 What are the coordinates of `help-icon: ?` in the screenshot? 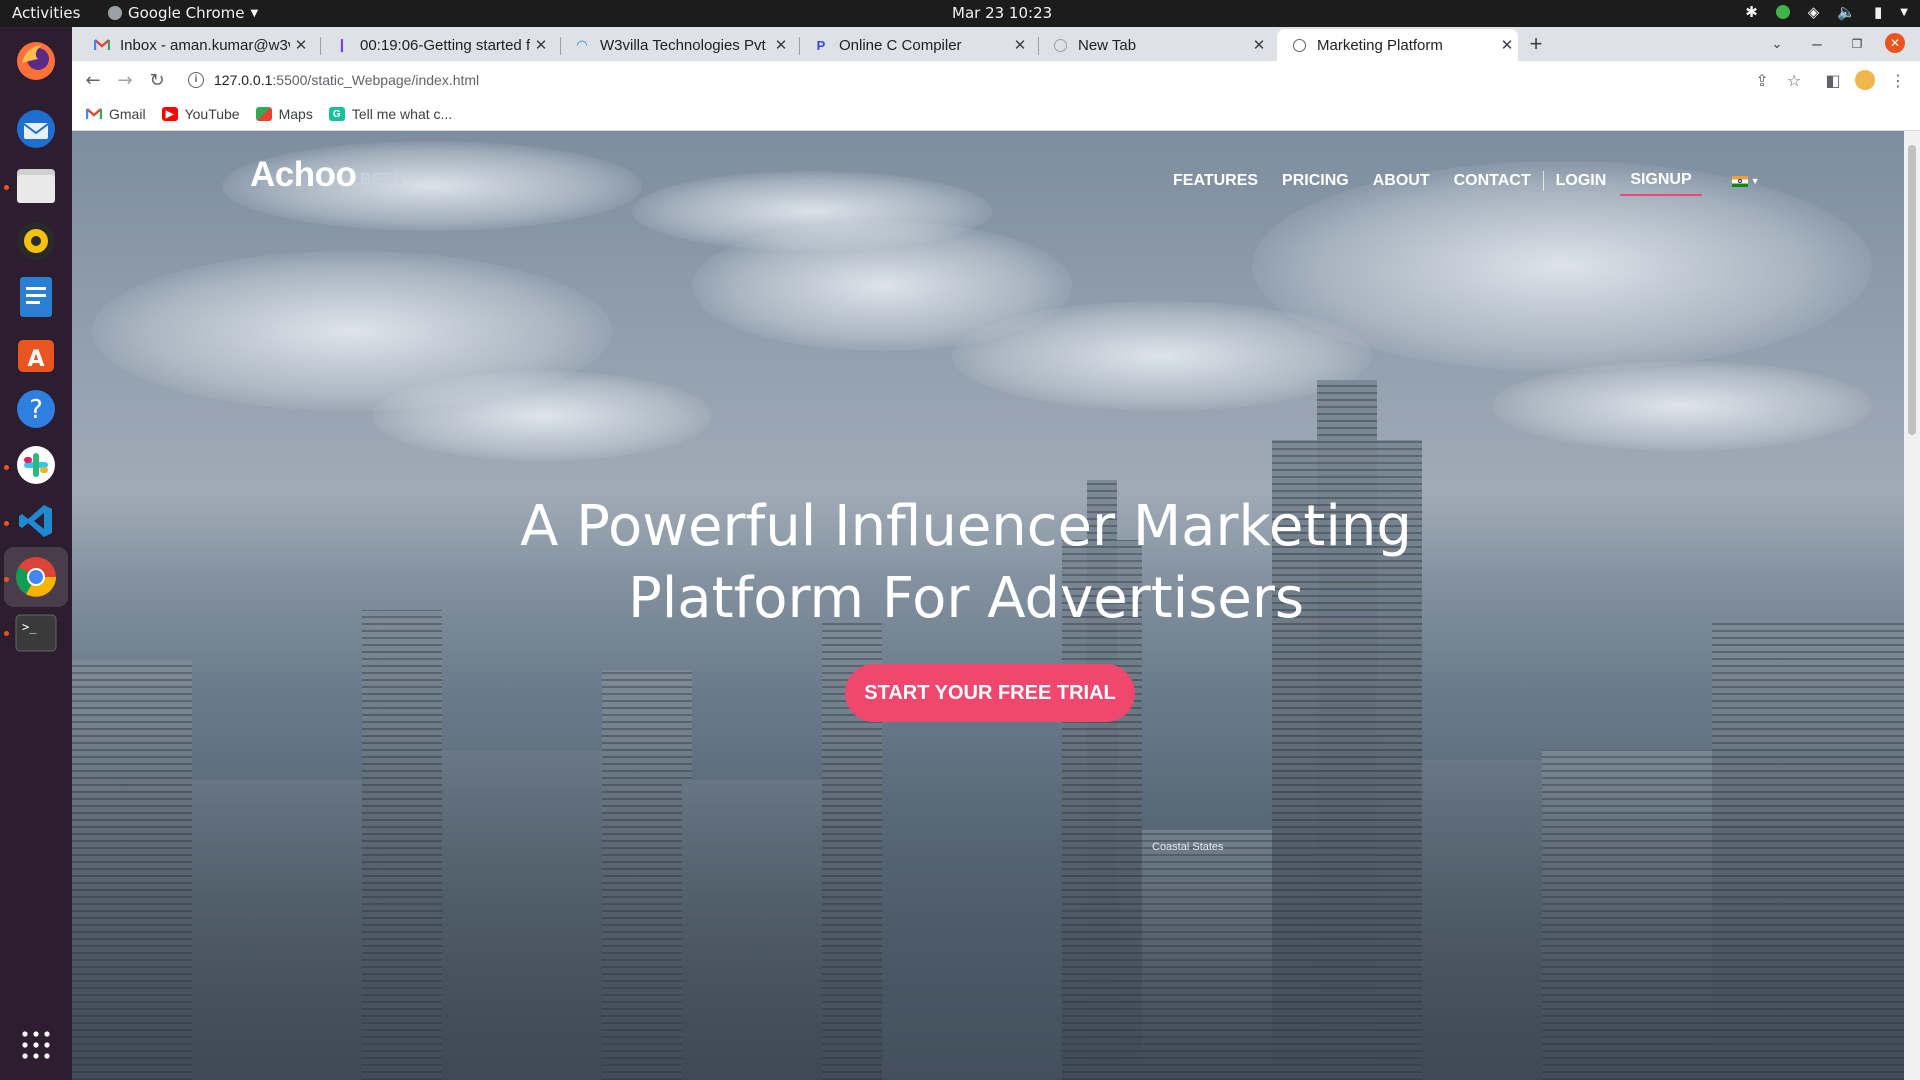 It's located at (36, 409).